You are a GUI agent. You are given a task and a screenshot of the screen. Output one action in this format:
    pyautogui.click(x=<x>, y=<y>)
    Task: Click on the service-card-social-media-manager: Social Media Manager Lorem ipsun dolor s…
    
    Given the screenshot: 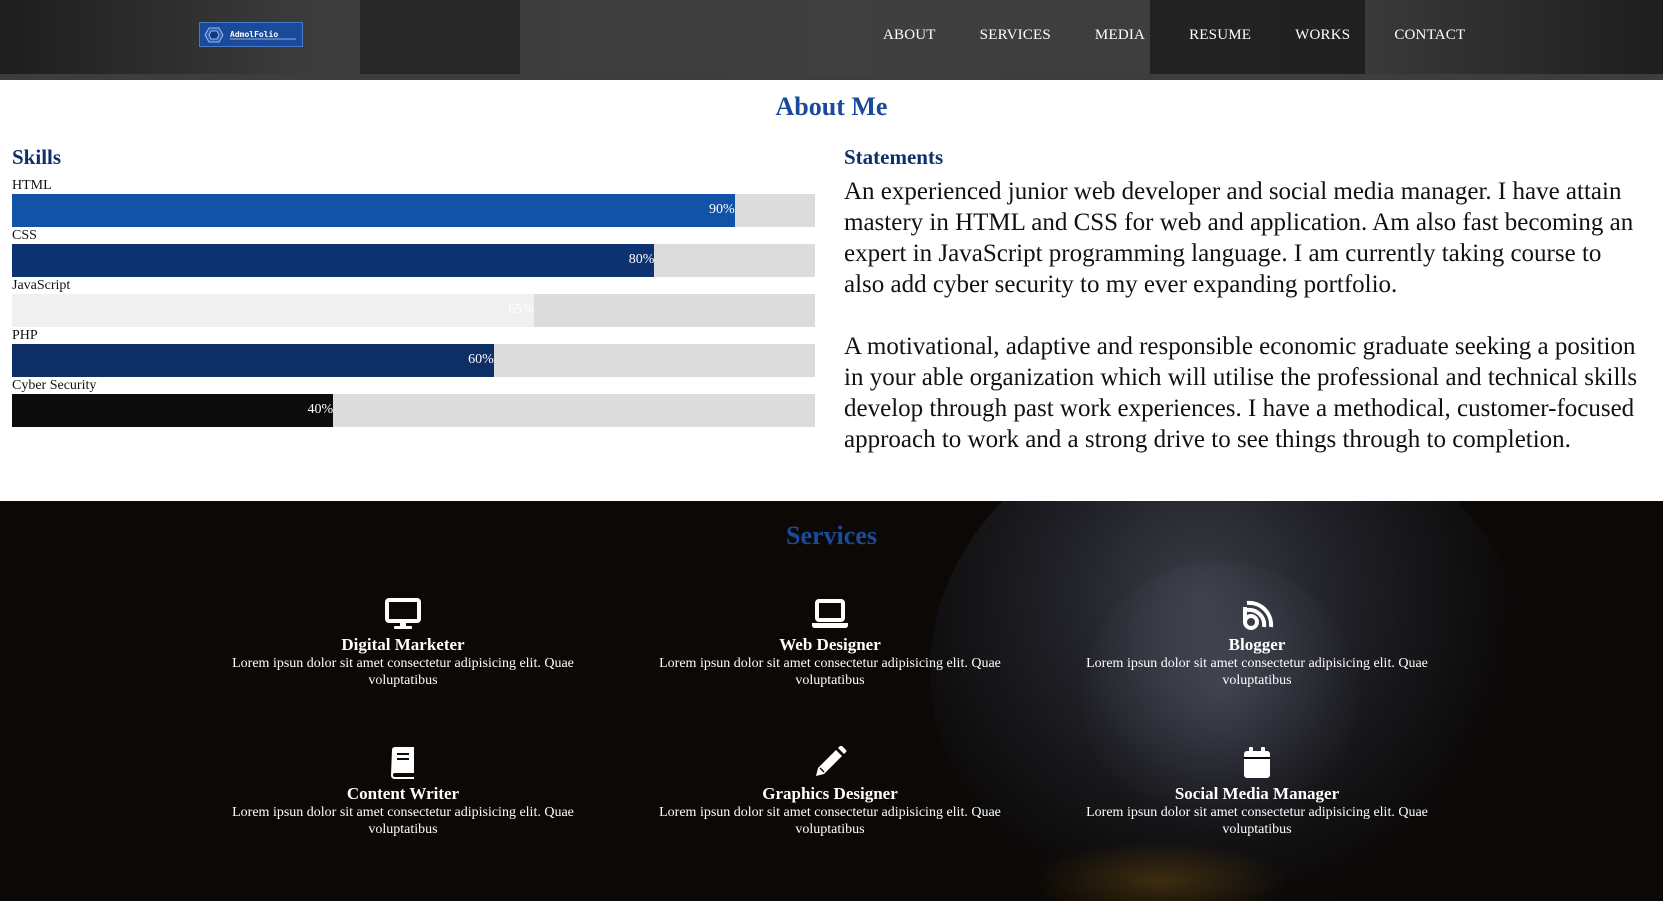 What is the action you would take?
    pyautogui.click(x=1257, y=792)
    